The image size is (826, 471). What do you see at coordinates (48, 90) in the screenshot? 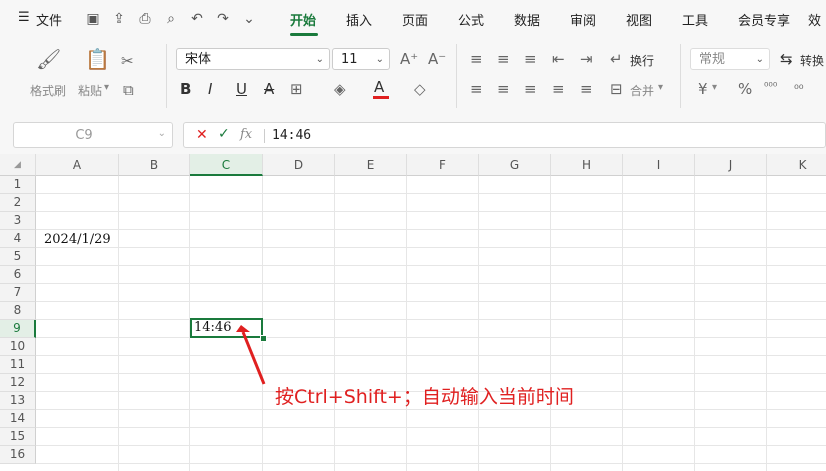
I see `format-painter-label: 格式刷` at bounding box center [48, 90].